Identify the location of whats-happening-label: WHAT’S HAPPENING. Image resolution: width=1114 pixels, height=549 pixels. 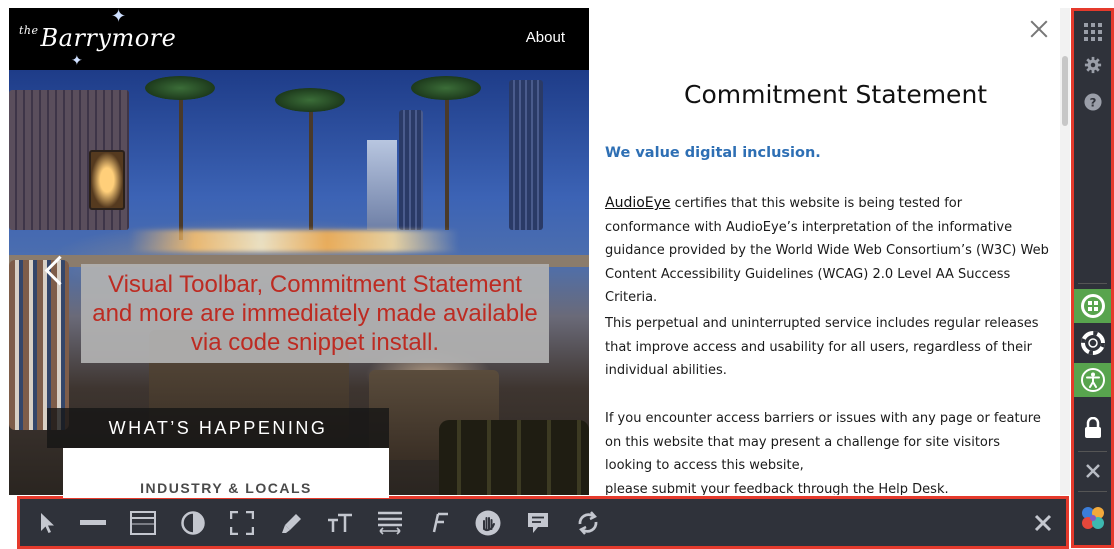
(218, 427).